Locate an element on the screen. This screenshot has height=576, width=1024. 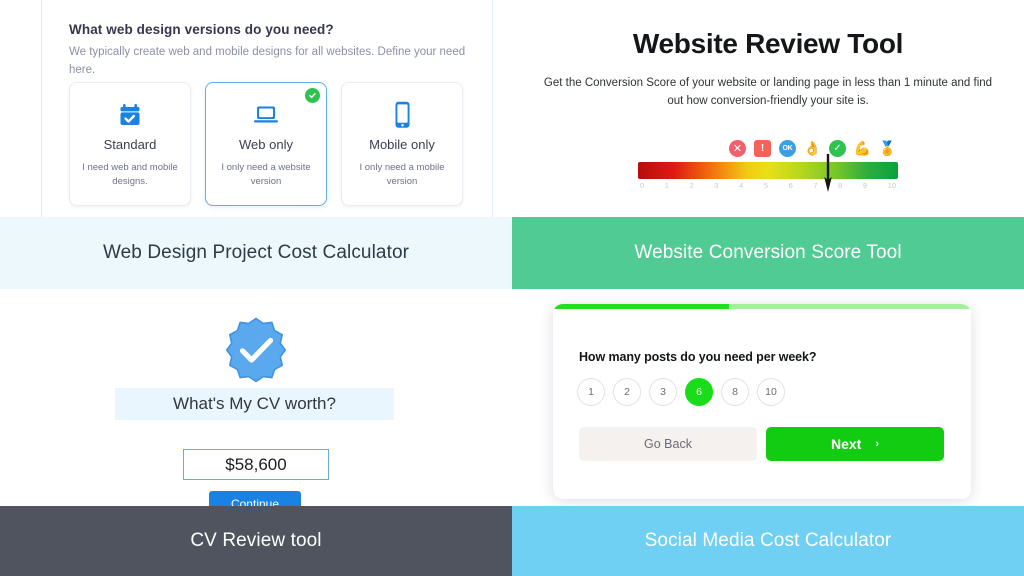
score-tick: 9 is located at coordinates (865, 185).